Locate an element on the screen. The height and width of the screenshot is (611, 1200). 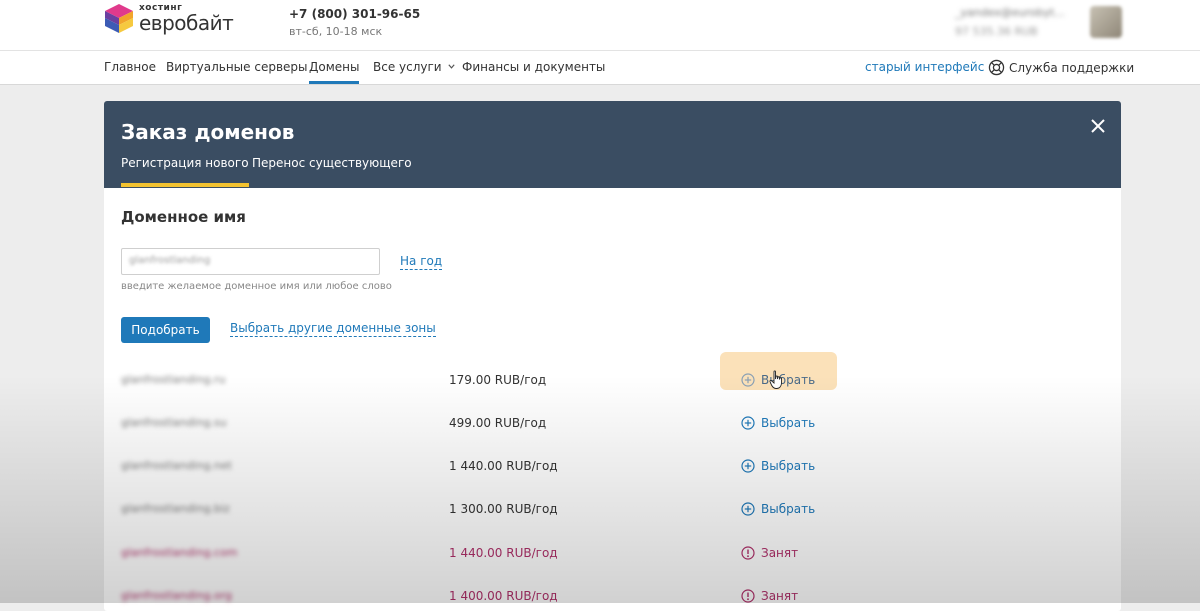
domain-name-value: glanfrostlanding is located at coordinates (170, 260).